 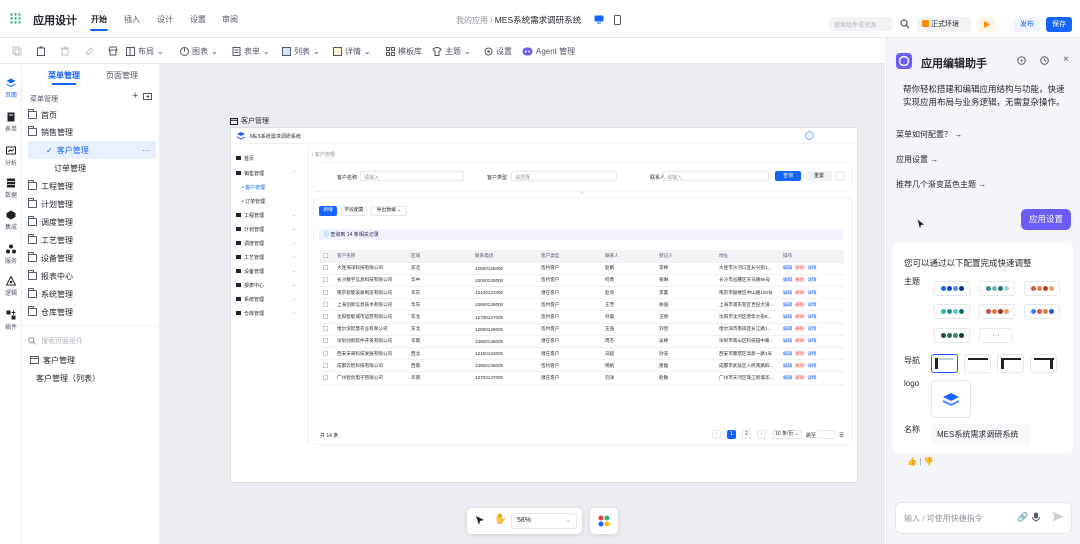 I want to click on rail-analysis: 分析, so click(x=11, y=156).